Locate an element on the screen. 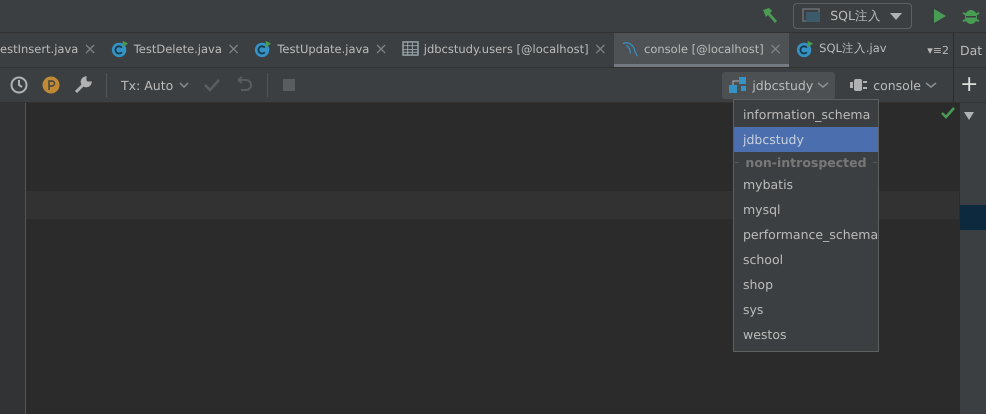 Image resolution: width=986 pixels, height=414 pixels. transaction-mode-dropdown: Tx: Auto is located at coordinates (155, 85).